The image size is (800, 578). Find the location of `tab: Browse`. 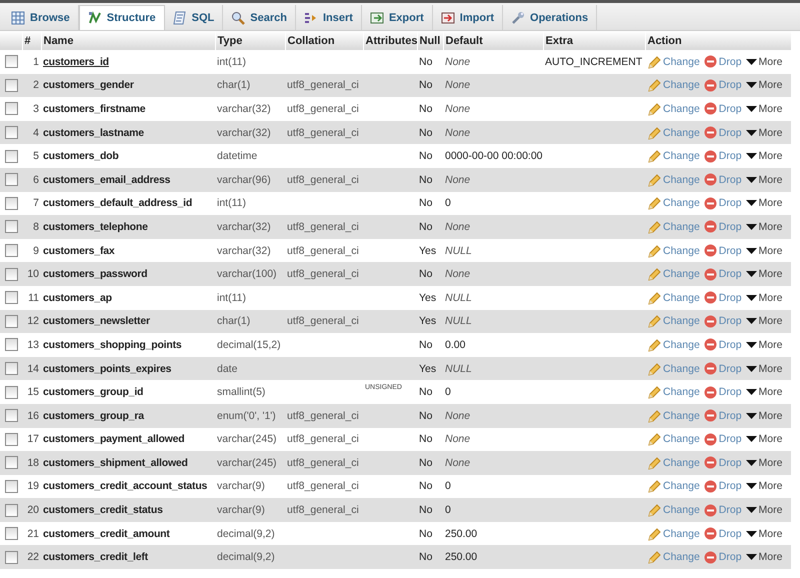

tab: Browse is located at coordinates (41, 17).